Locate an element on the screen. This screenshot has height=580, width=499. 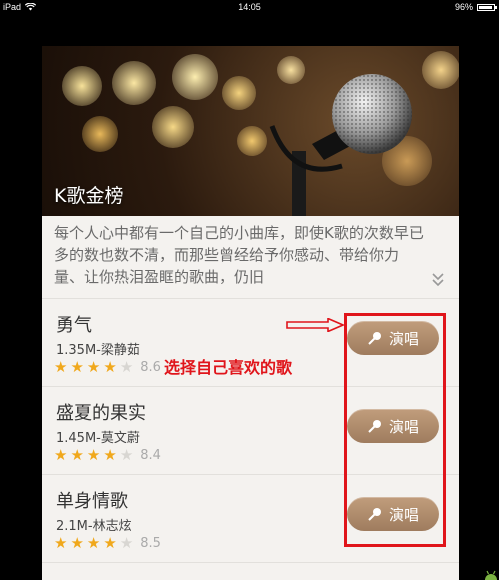
battery-icon is located at coordinates (487, 7).